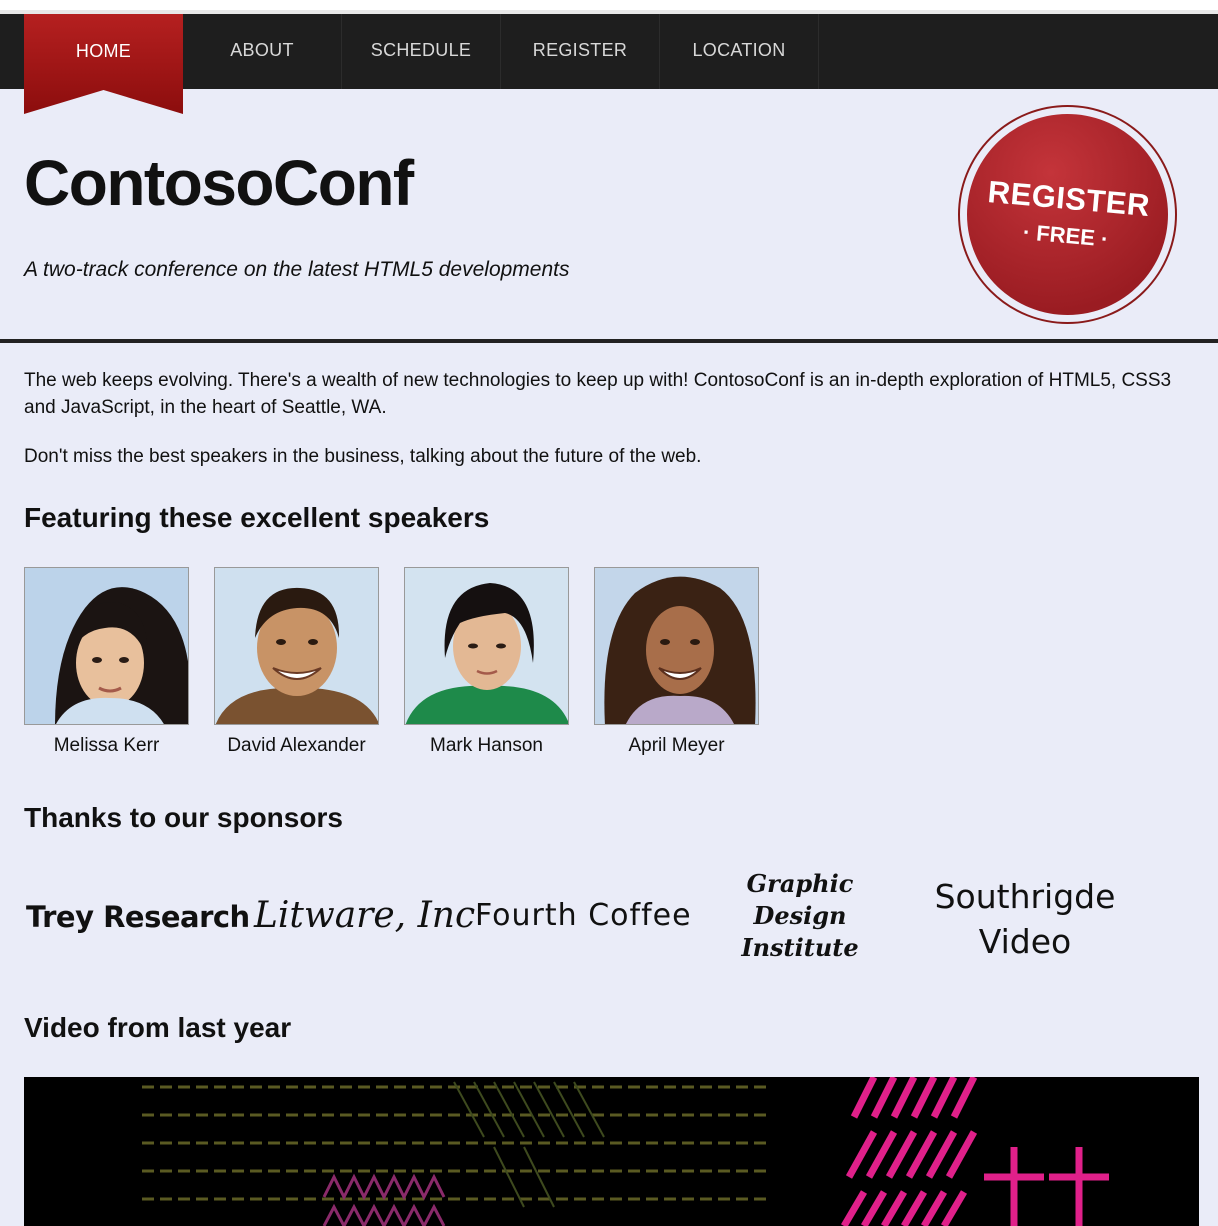 This screenshot has height=1226, width=1218. I want to click on nav-home: HOME, so click(103, 64).